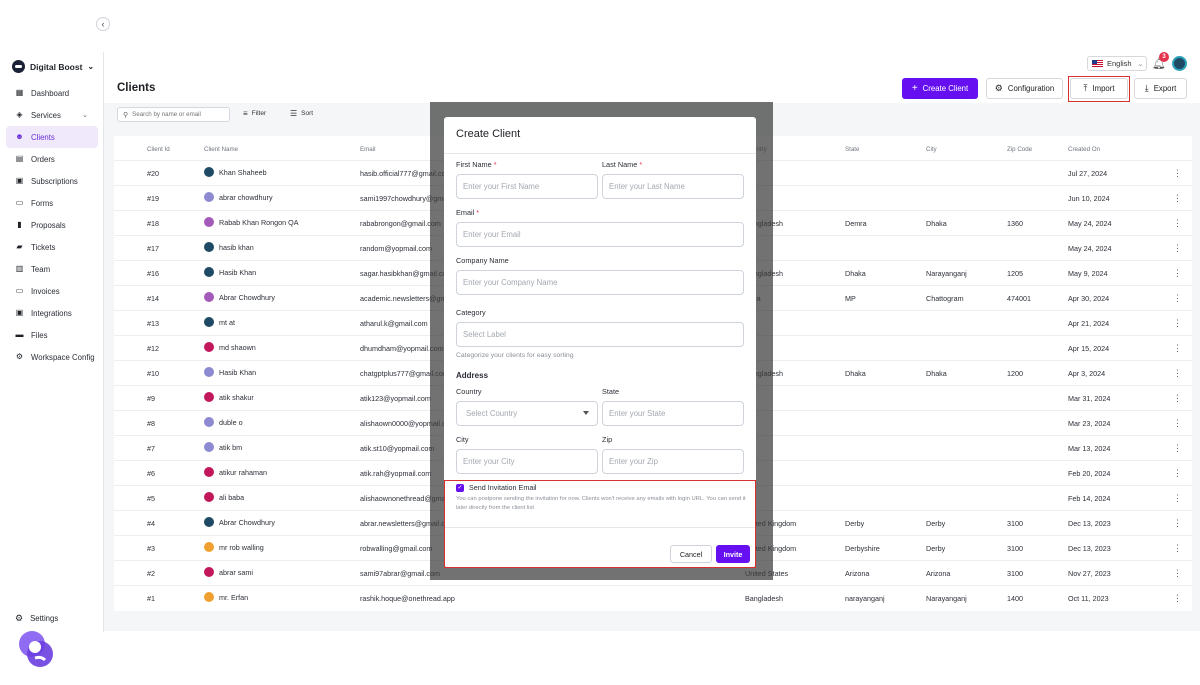 Image resolution: width=1200 pixels, height=685 pixels. Describe the element at coordinates (236, 247) in the screenshot. I see `client-name: hasib khan` at that location.